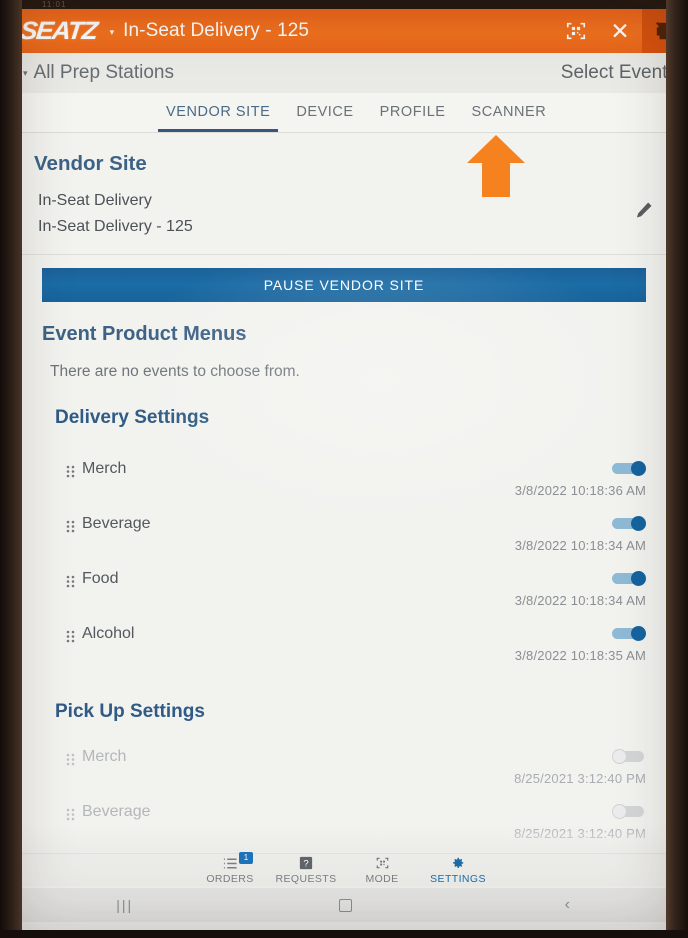  I want to click on table-row: Merch 3/8/2022 10:18:36 AM, so click(344, 482).